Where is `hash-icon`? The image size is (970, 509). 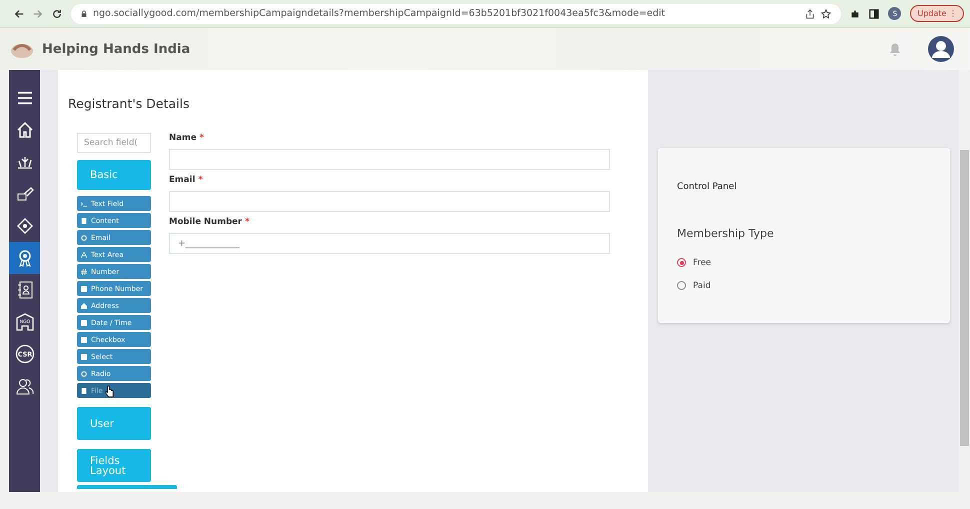
hash-icon is located at coordinates (84, 271).